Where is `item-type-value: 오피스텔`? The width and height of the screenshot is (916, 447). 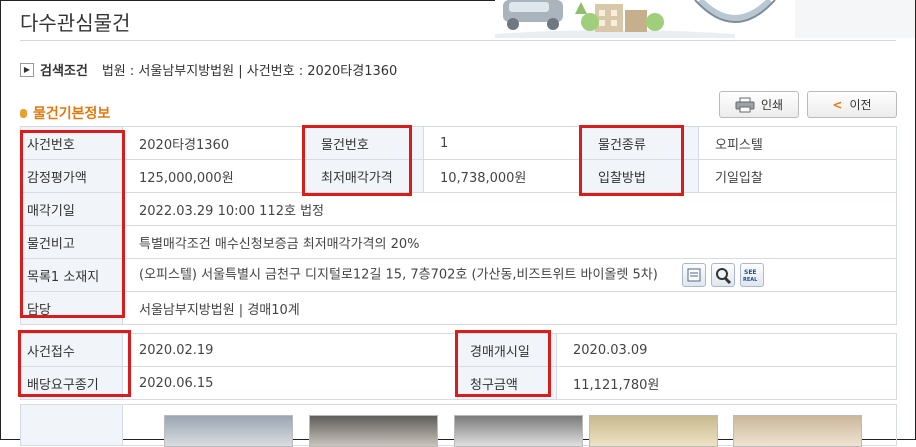
item-type-value: 오피스텔 is located at coordinates (797, 143).